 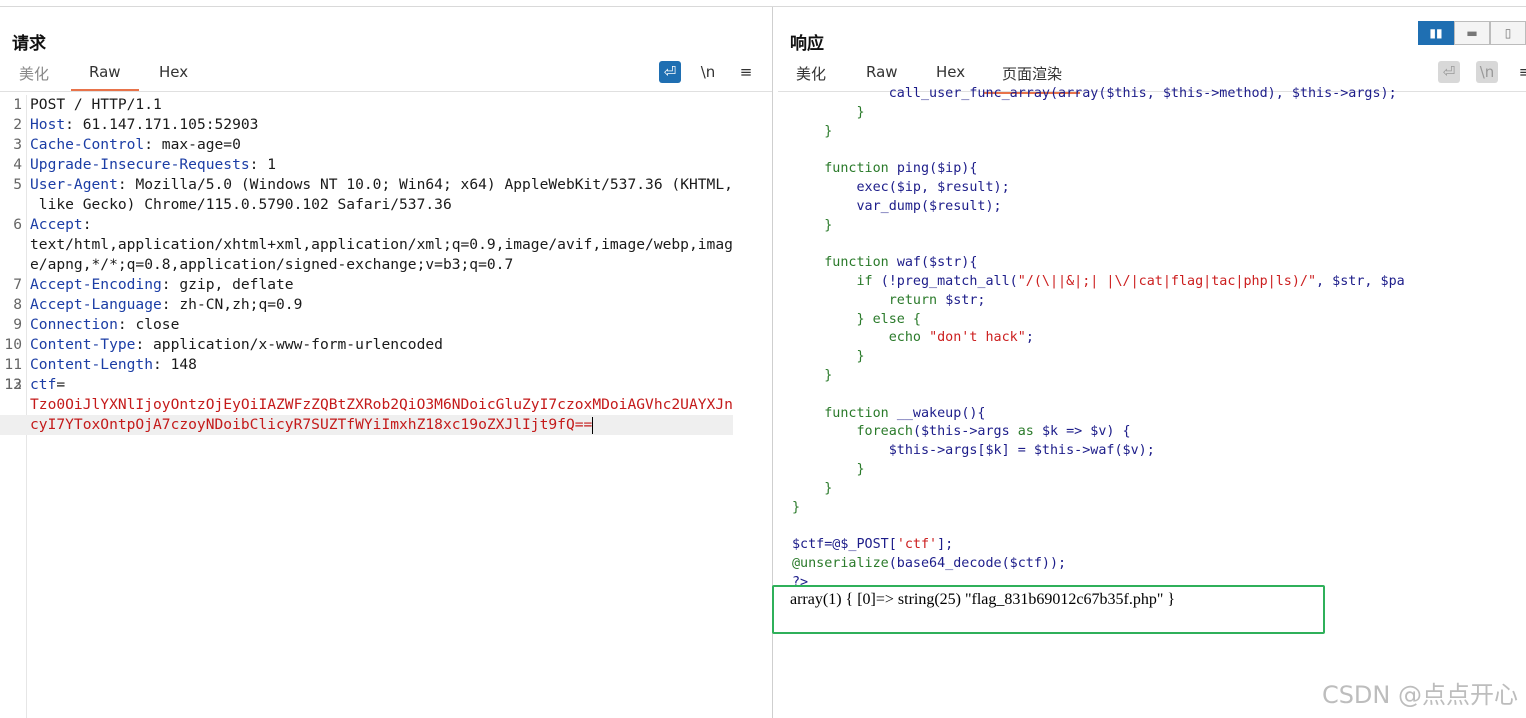 What do you see at coordinates (366, 365) in the screenshot?
I see `request-line: 11 Content-Length: 148` at bounding box center [366, 365].